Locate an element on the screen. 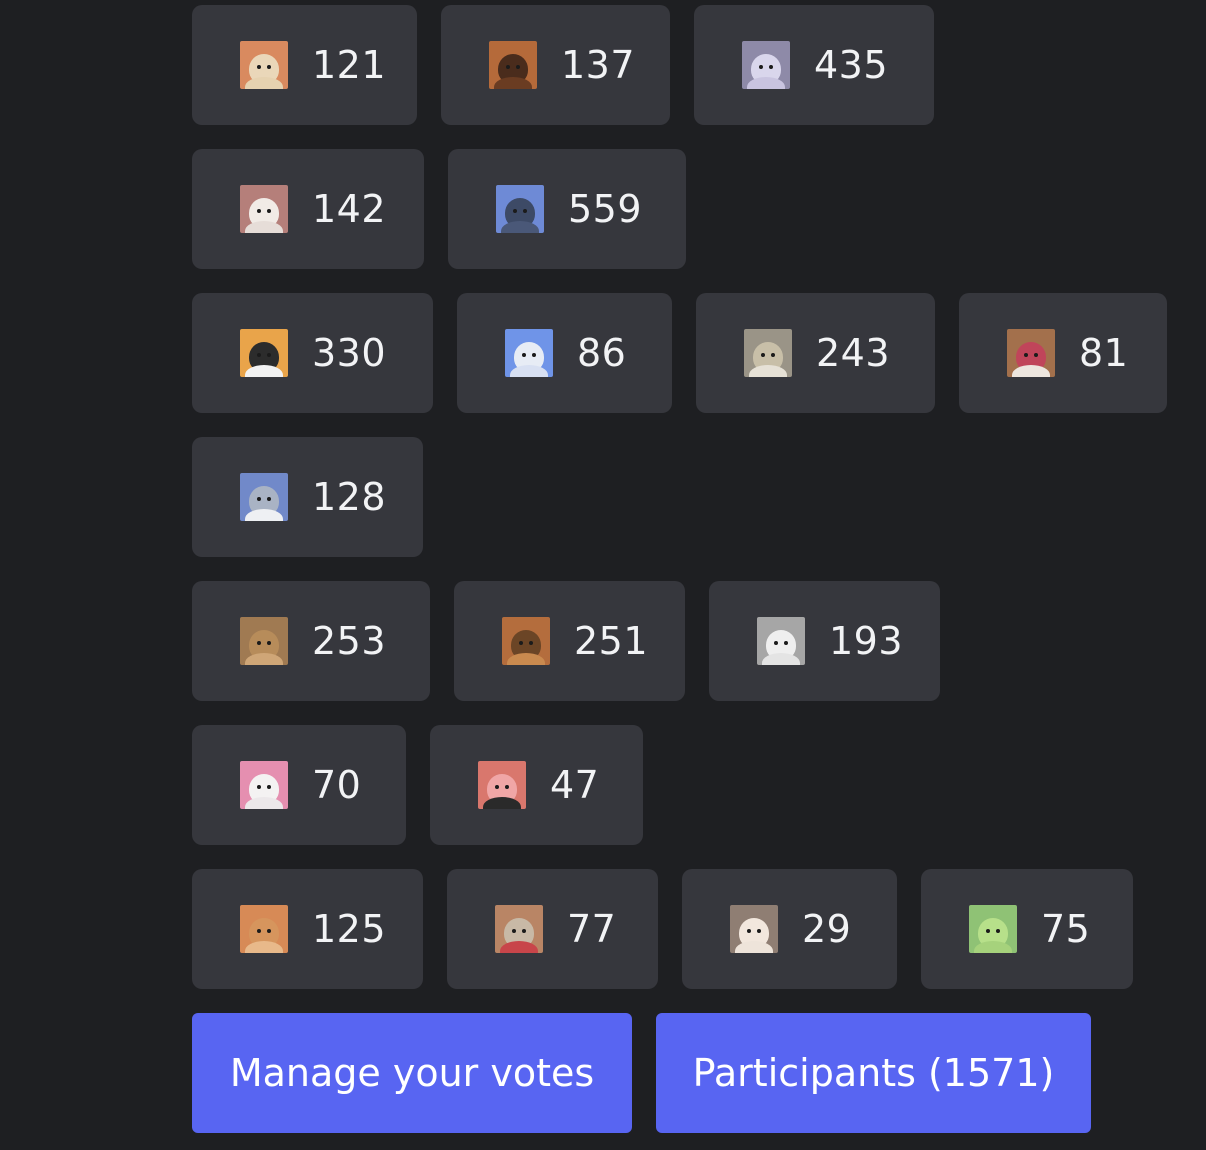 The image size is (1206, 1150). participants-button: Participants (1571) is located at coordinates (873, 1073).